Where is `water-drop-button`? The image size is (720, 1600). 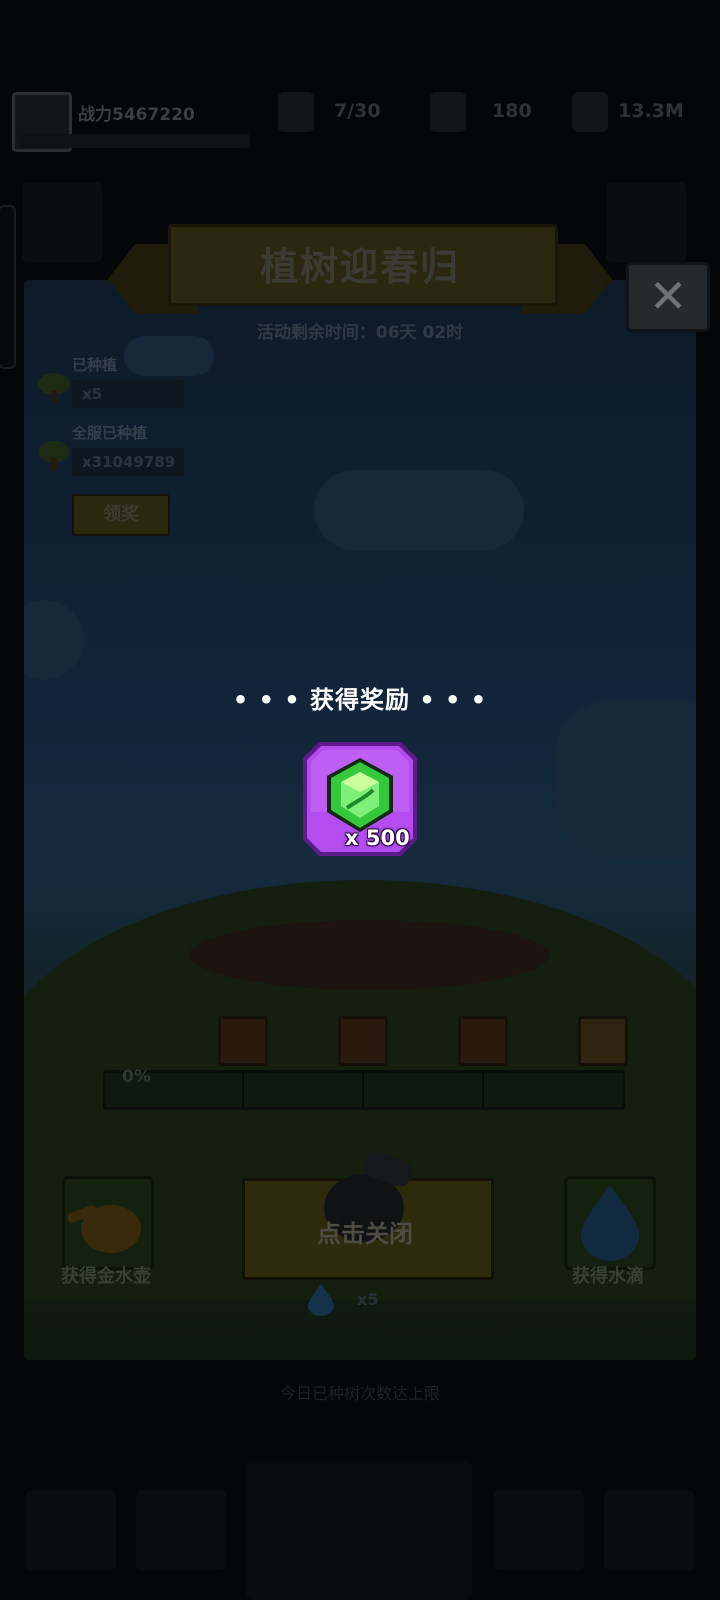 water-drop-button is located at coordinates (610, 1223).